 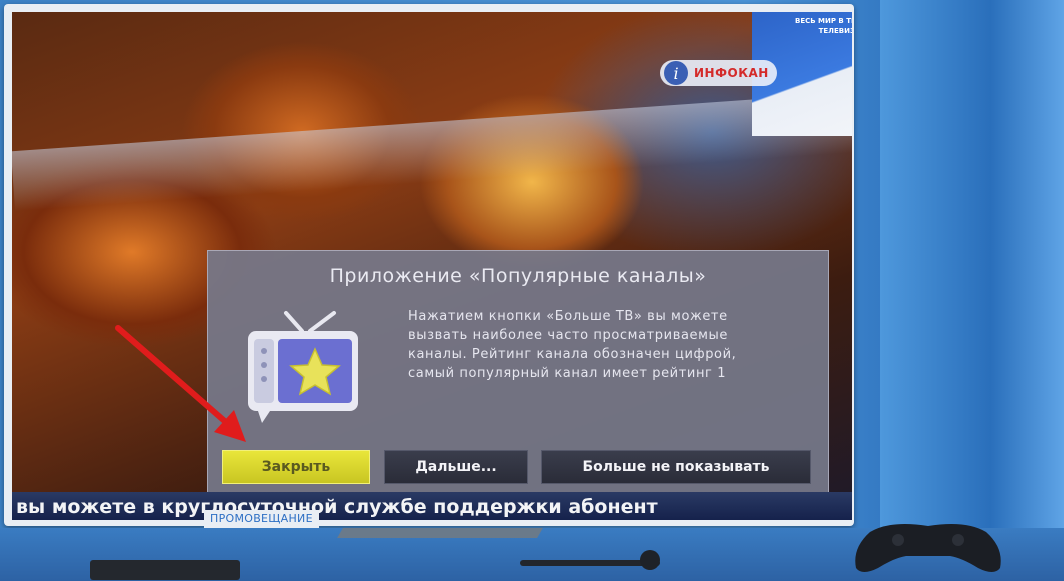 I want to click on cable, so click(x=590, y=563).